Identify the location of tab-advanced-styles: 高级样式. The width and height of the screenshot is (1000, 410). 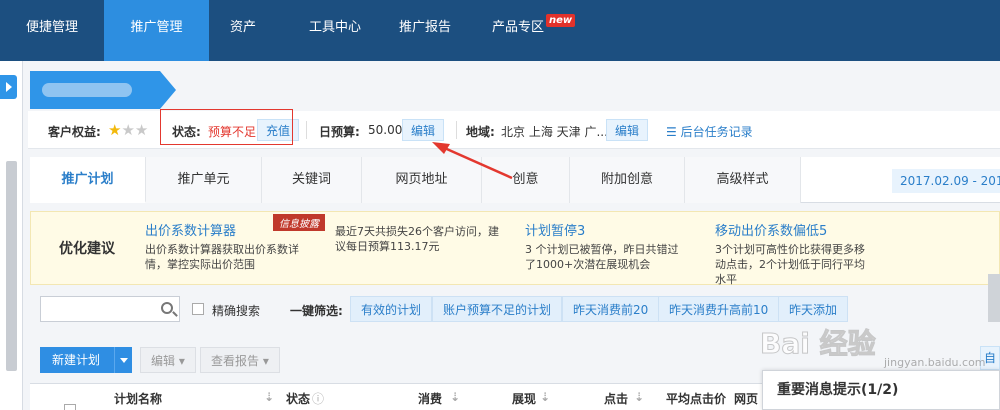
(743, 180).